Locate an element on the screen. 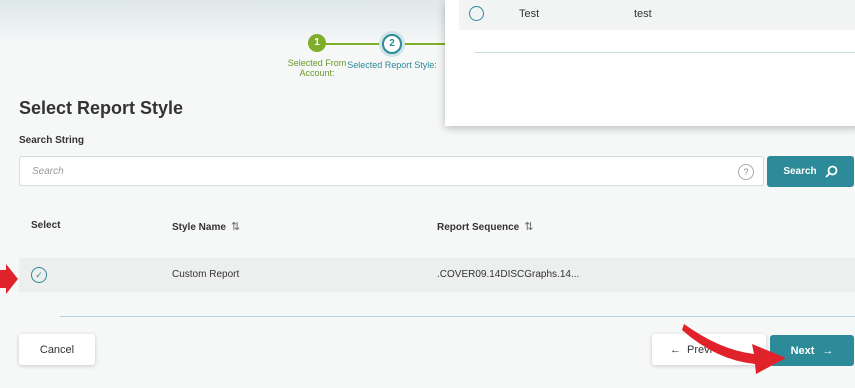 The image size is (855, 388). page-title: Select Report Style is located at coordinates (101, 108).